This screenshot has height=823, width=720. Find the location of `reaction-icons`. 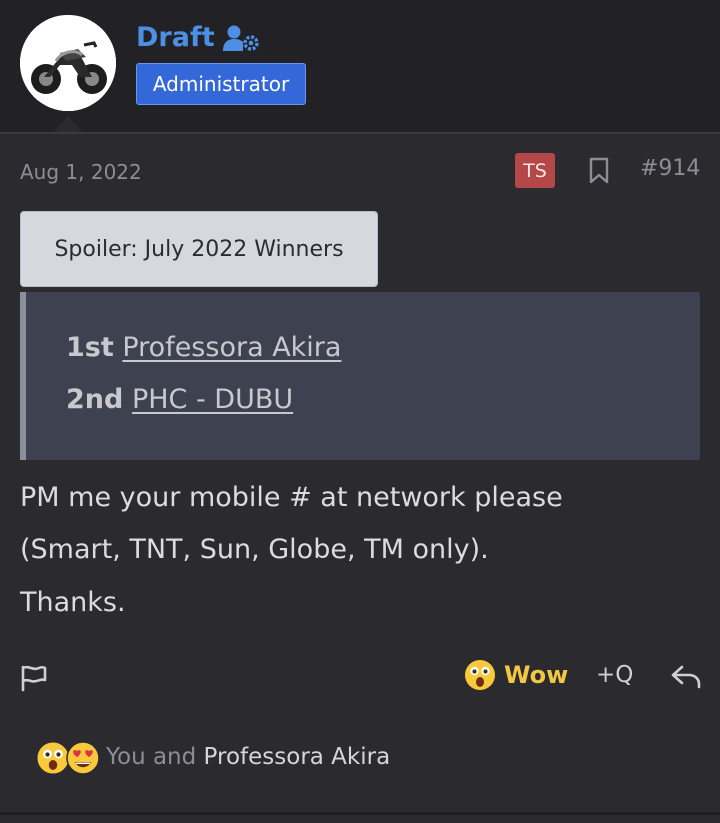

reaction-icons is located at coordinates (71, 757).